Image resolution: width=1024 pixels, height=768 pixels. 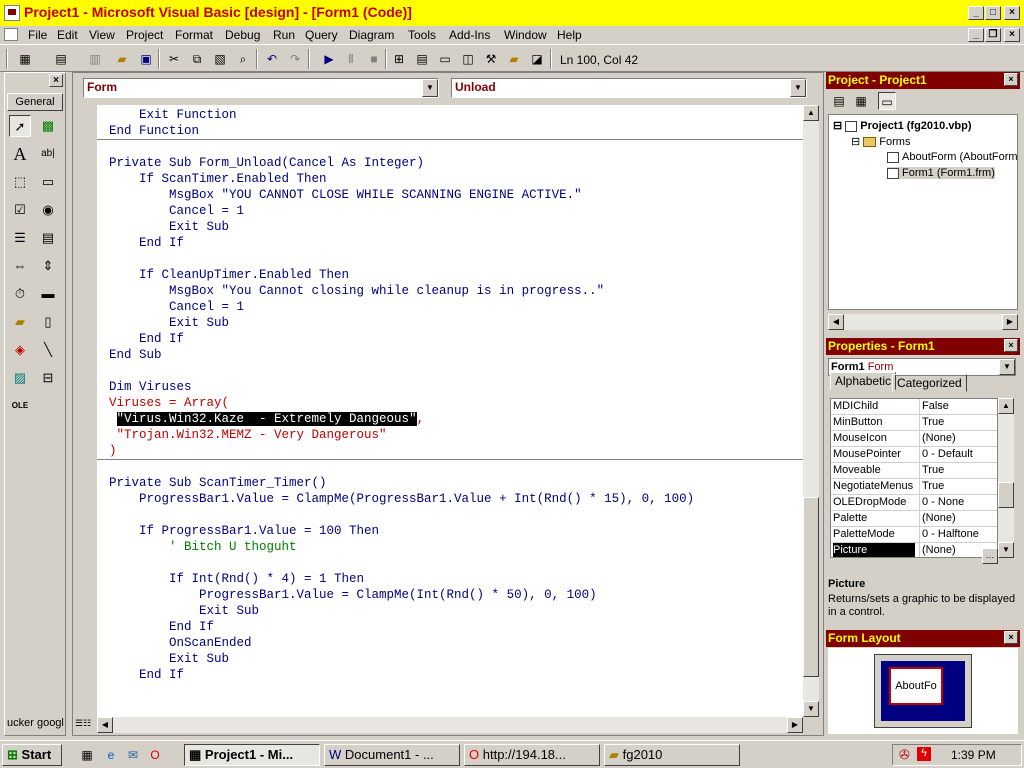 I want to click on code-line: "Virus.Win32.Kaze - Extremely Dangeous",, so click(x=266, y=419).